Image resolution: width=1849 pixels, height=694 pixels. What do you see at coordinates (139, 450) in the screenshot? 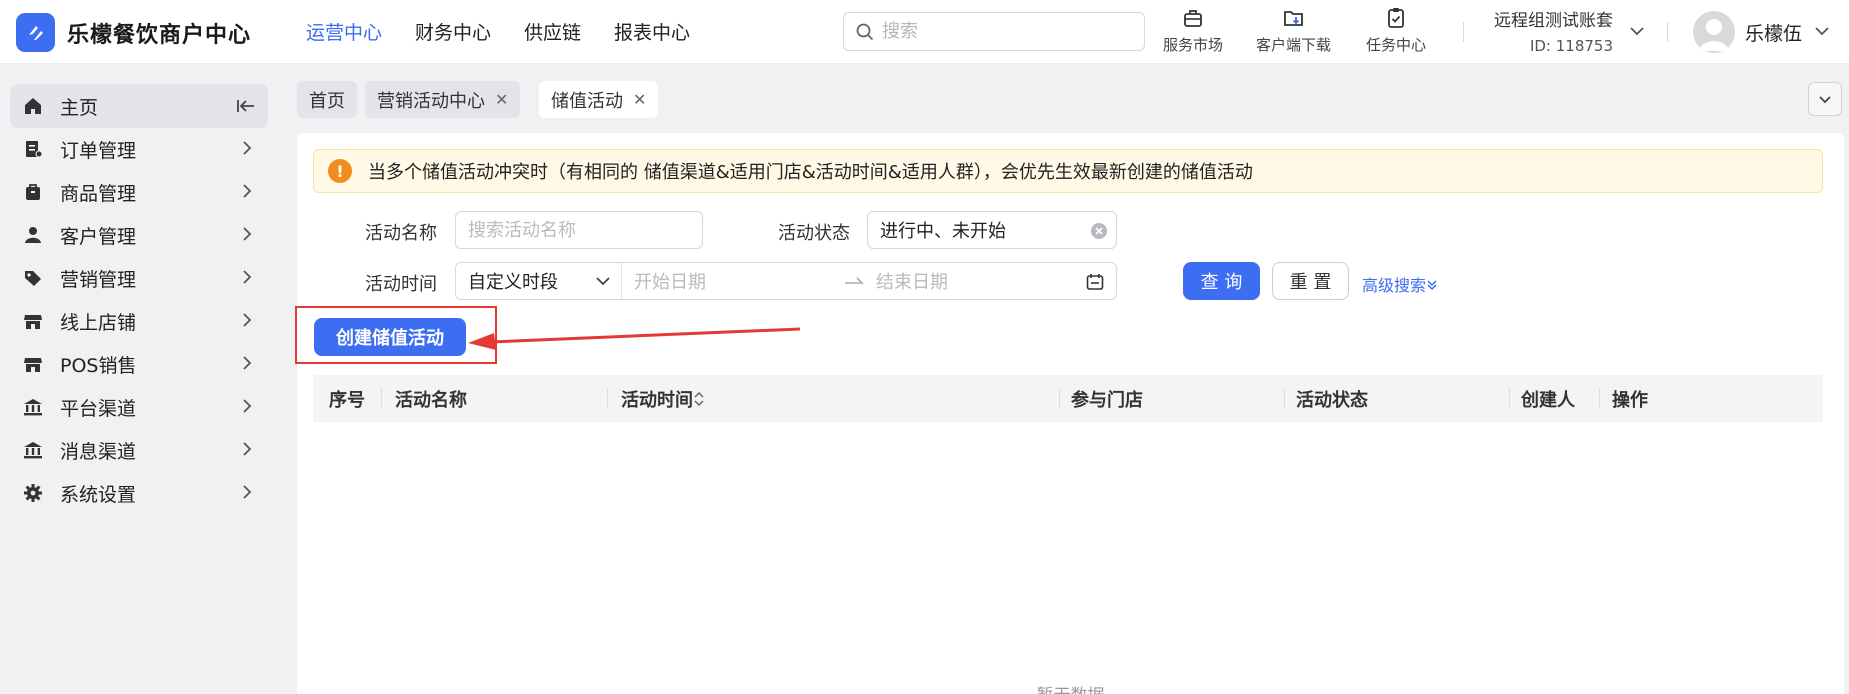
I see `sidebar-item-message-channels: 消息渠道` at bounding box center [139, 450].